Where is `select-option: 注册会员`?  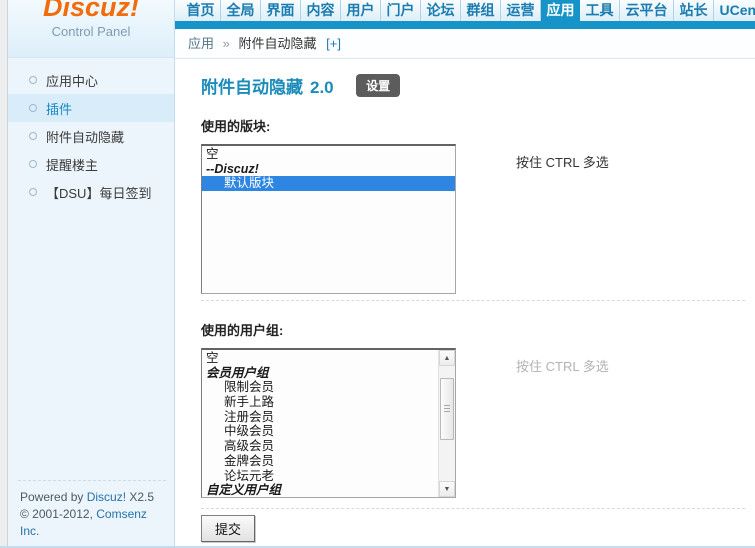 select-option: 注册会员 is located at coordinates (320, 417).